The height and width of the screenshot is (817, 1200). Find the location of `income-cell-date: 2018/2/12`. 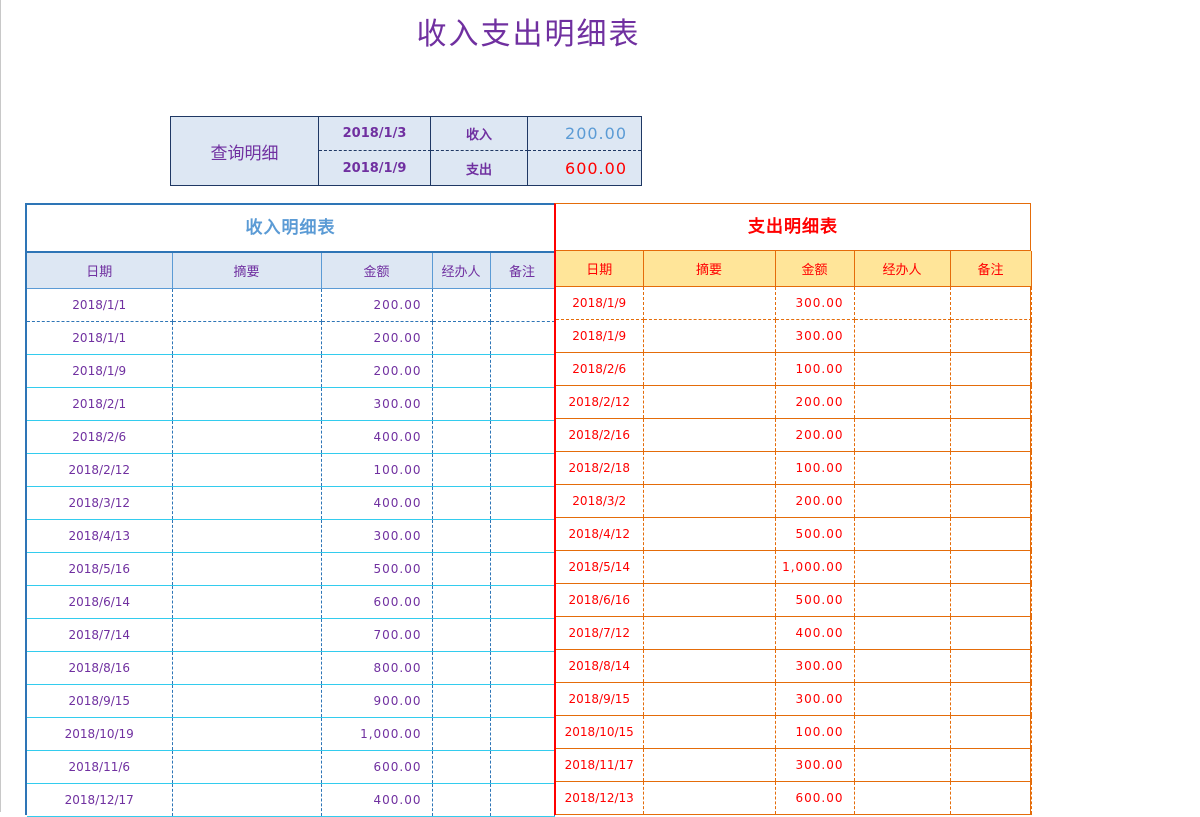

income-cell-date: 2018/2/12 is located at coordinates (100, 470).